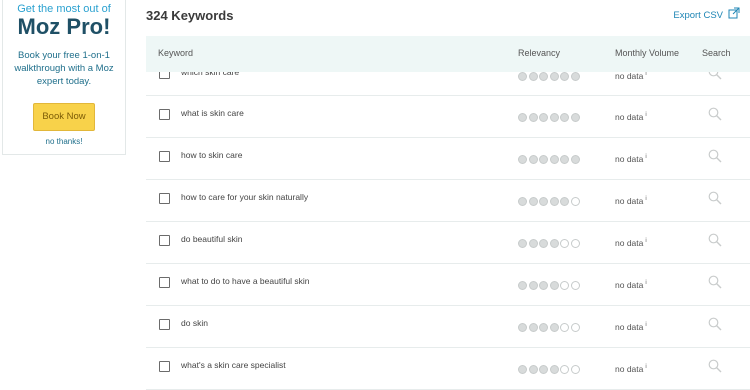 This screenshot has height=390, width=750. I want to click on table-row: what's a skin care specialist no data i, so click(448, 369).